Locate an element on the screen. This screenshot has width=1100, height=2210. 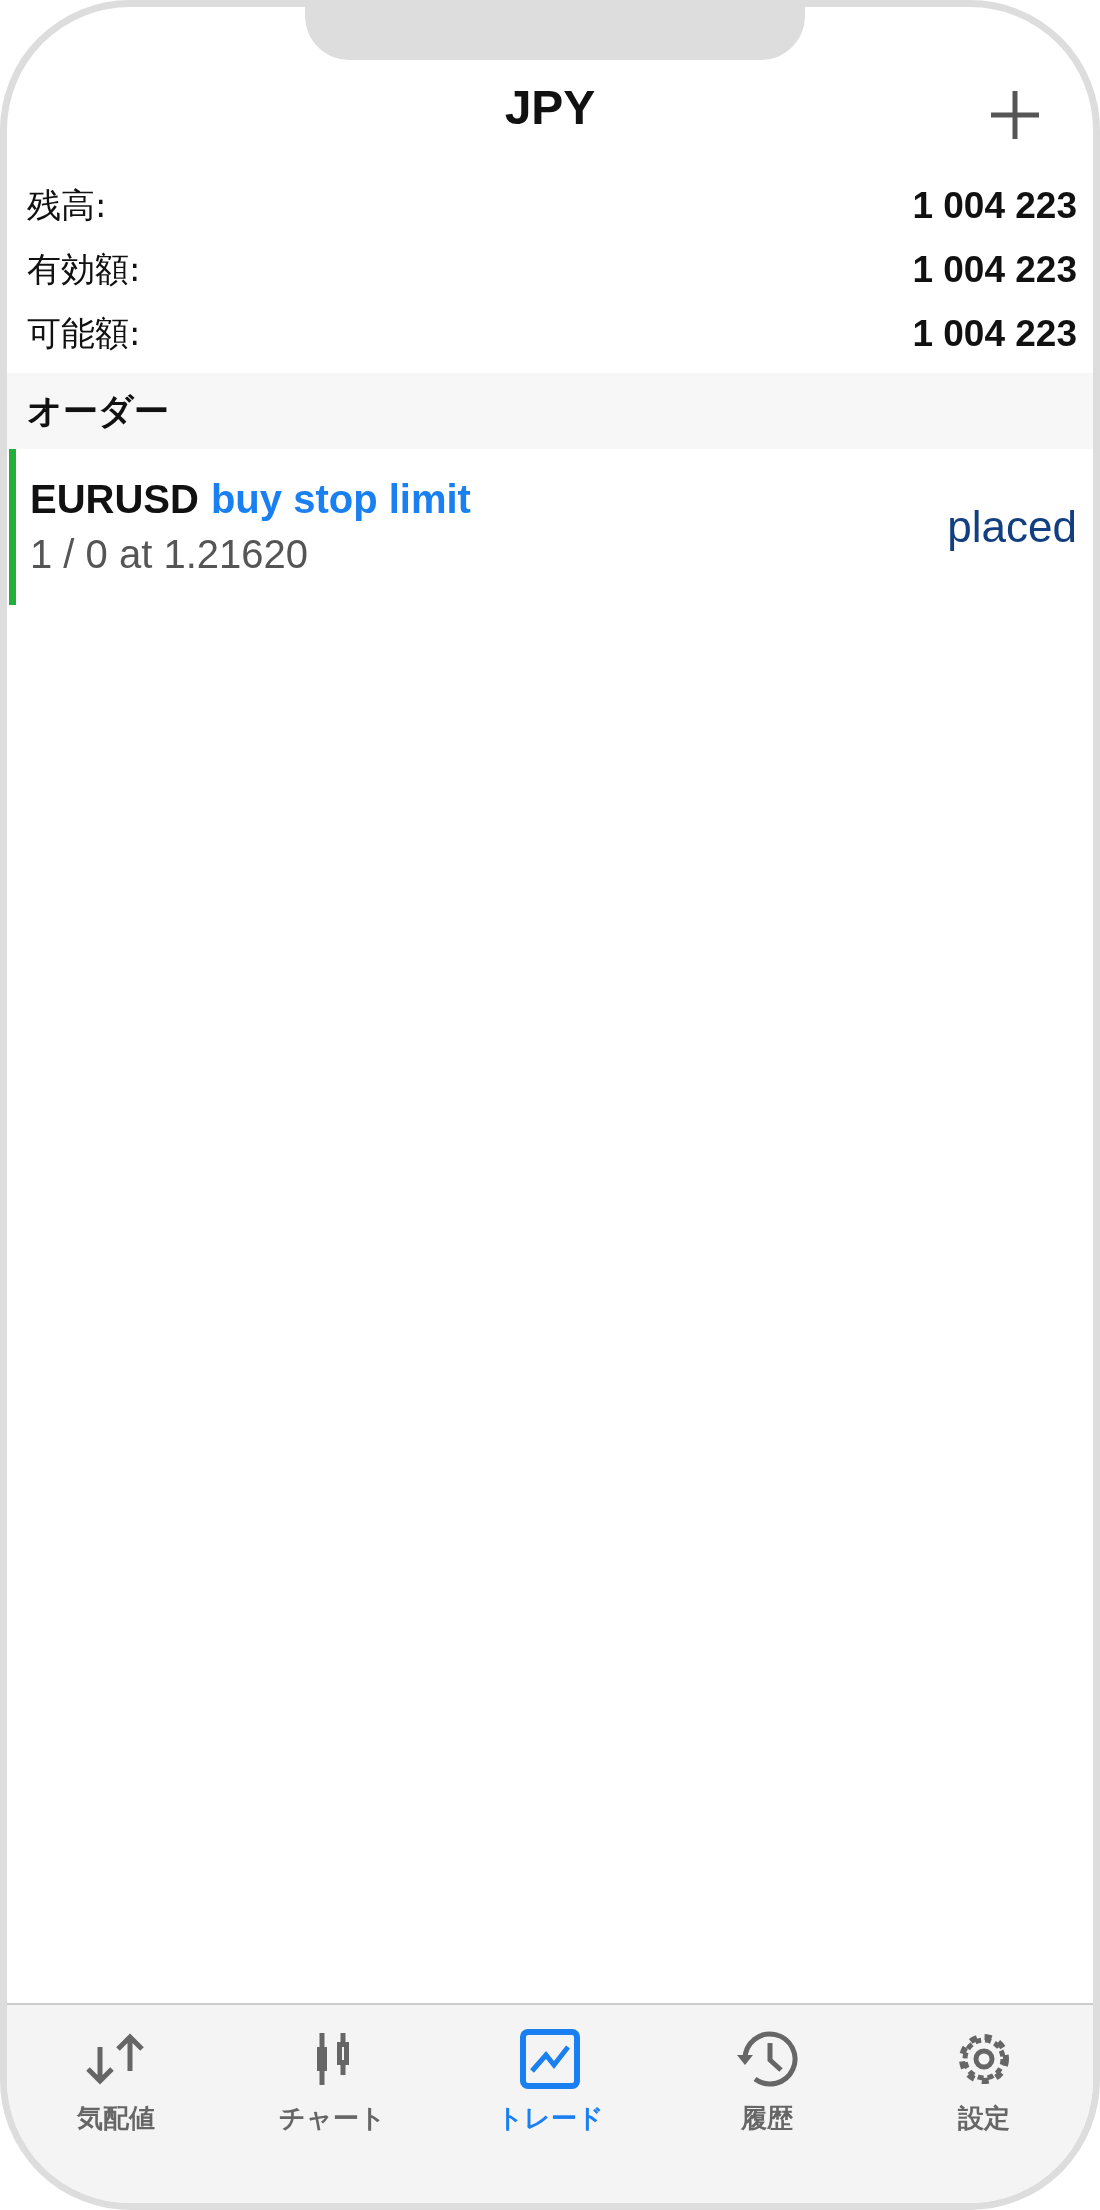
section-title: オーダー is located at coordinates (98, 411).